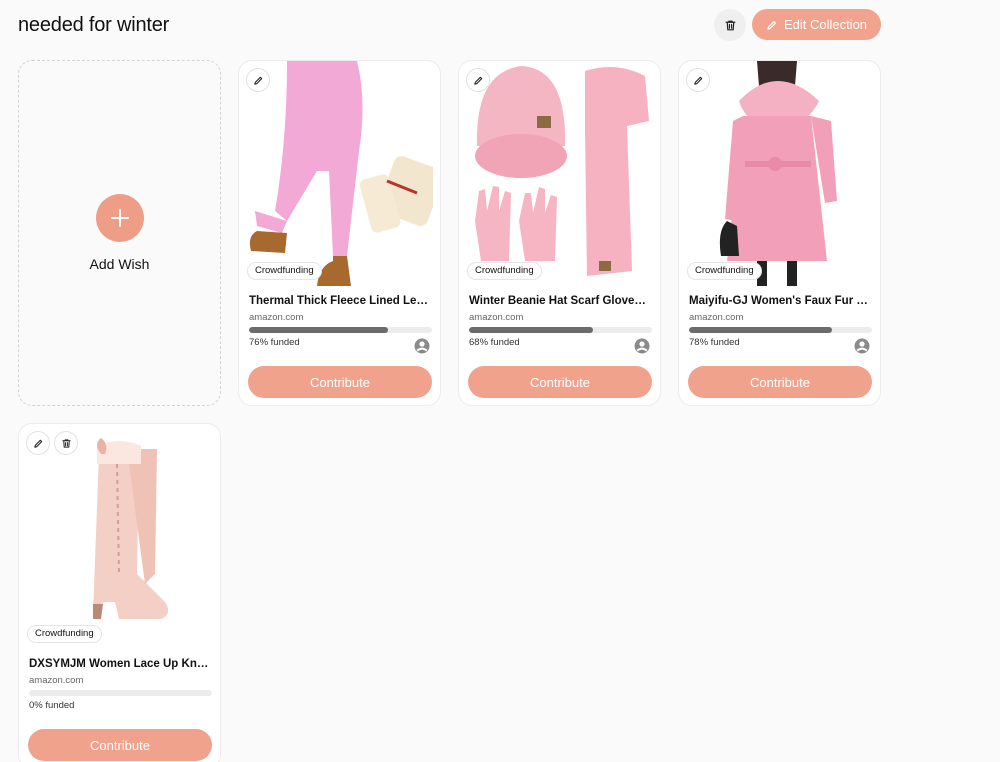 The height and width of the screenshot is (762, 1000). I want to click on delete-wish-button, so click(66, 443).